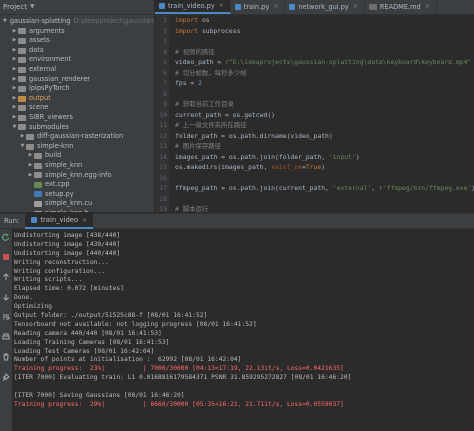 The image size is (474, 431). I want to click on tree-item: ▶ scene, so click(77, 108).